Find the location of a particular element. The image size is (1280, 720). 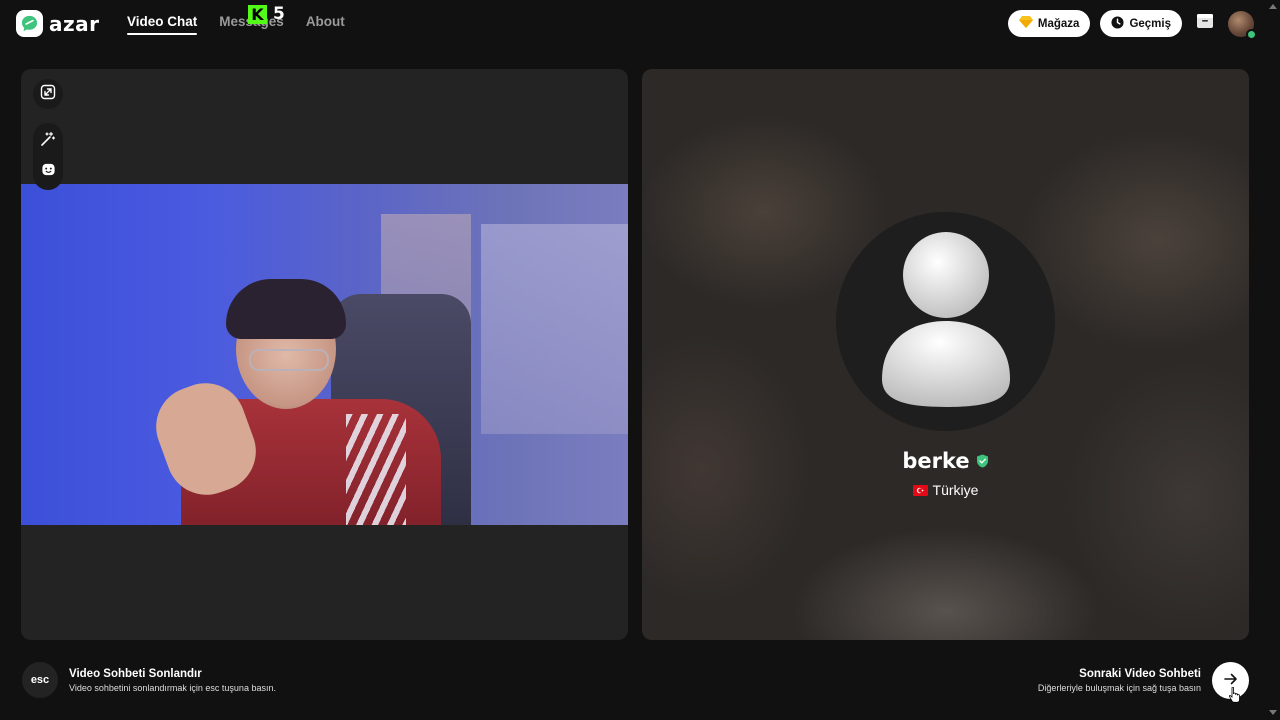

header-actions: Mağaza Geçmiş is located at coordinates (1132, 25).